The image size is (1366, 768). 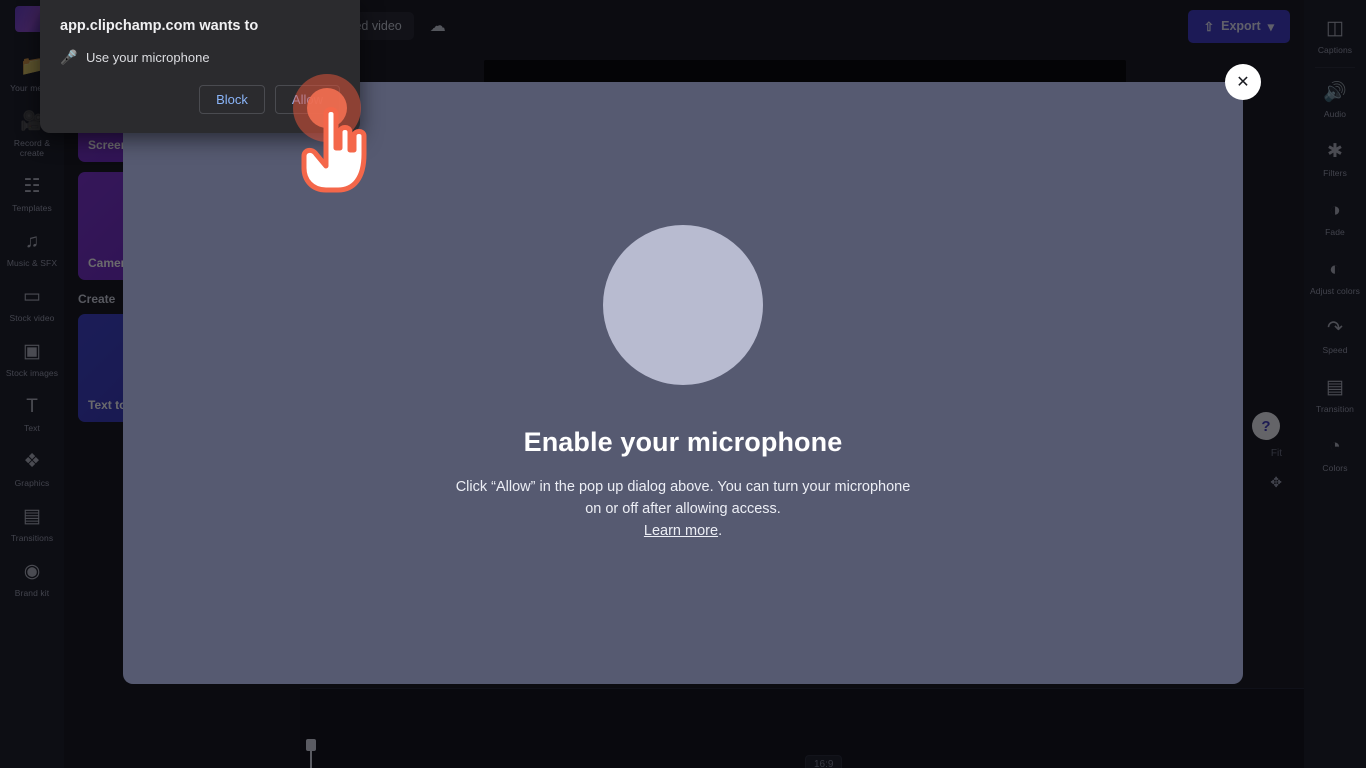 I want to click on microphone-placeholder-circle, so click(x=683, y=304).